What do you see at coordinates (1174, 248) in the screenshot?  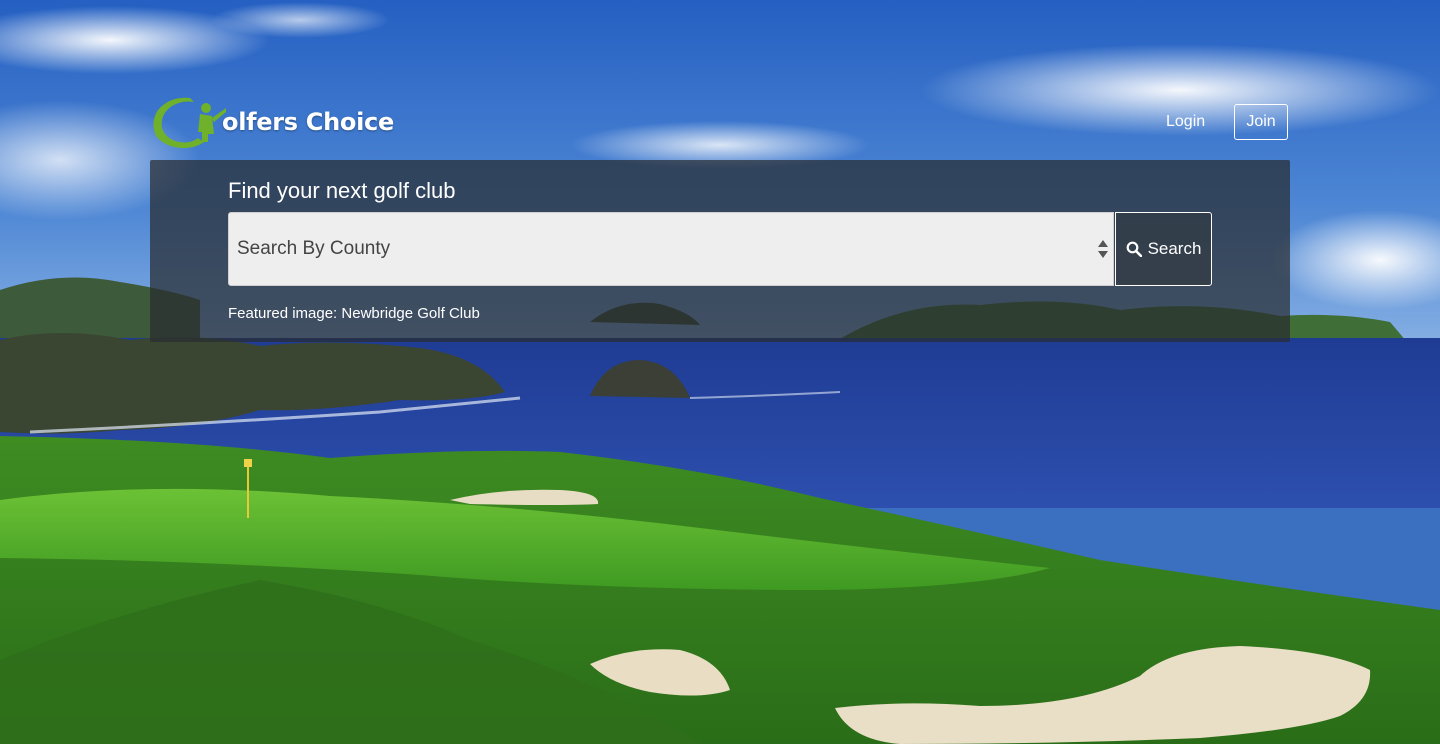 I see `search-button-label: Search` at bounding box center [1174, 248].